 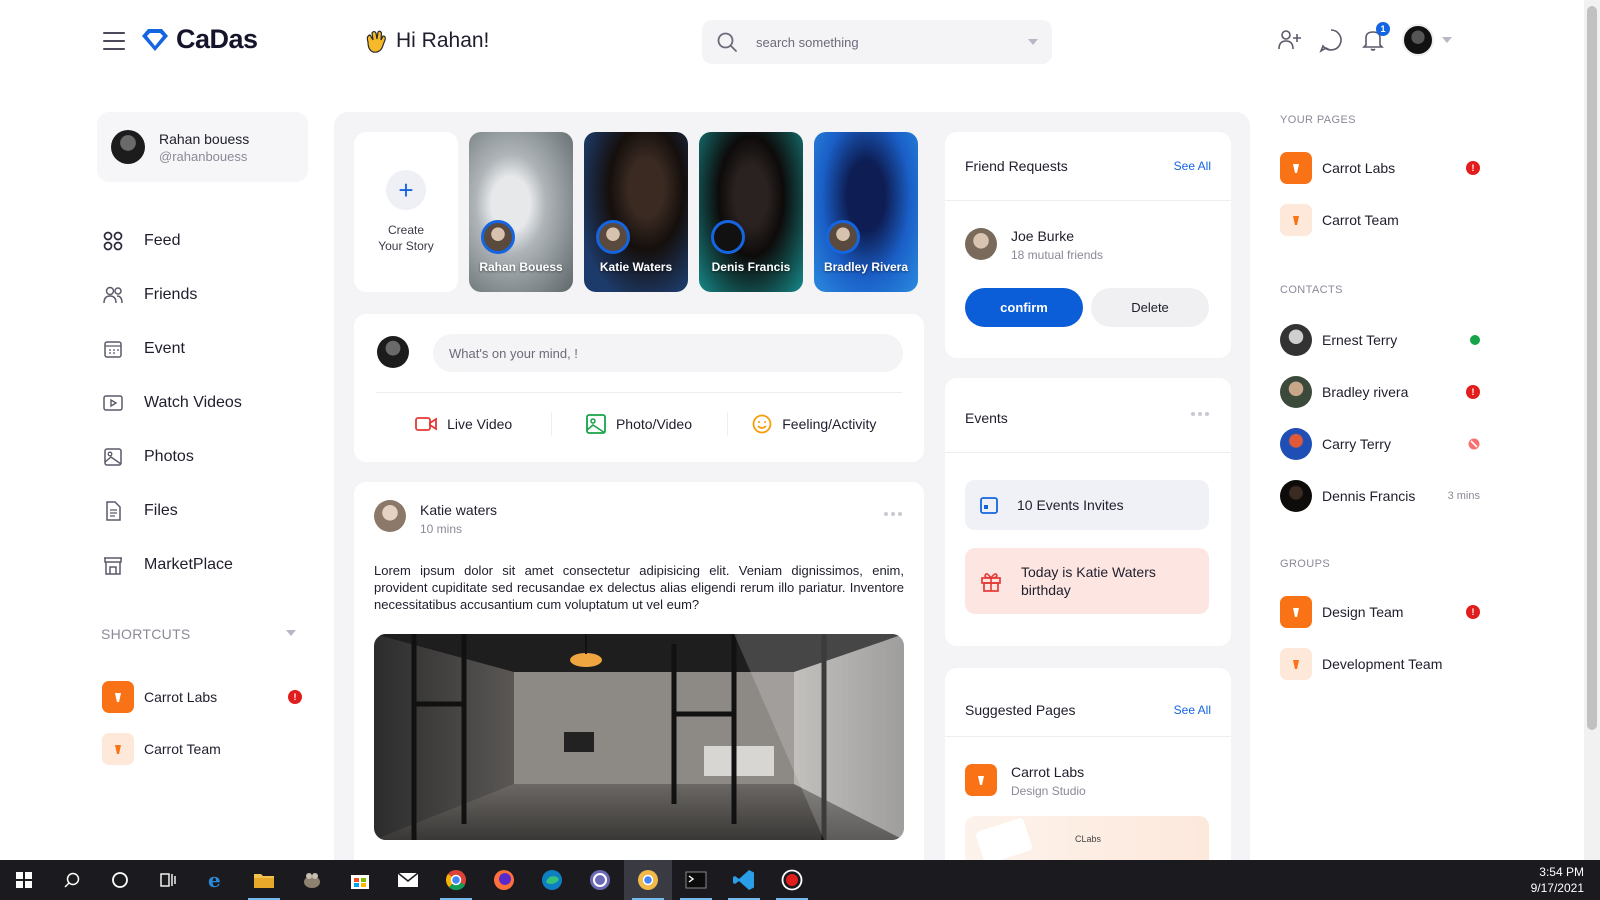 I want to click on edge-icon, so click(x=552, y=880).